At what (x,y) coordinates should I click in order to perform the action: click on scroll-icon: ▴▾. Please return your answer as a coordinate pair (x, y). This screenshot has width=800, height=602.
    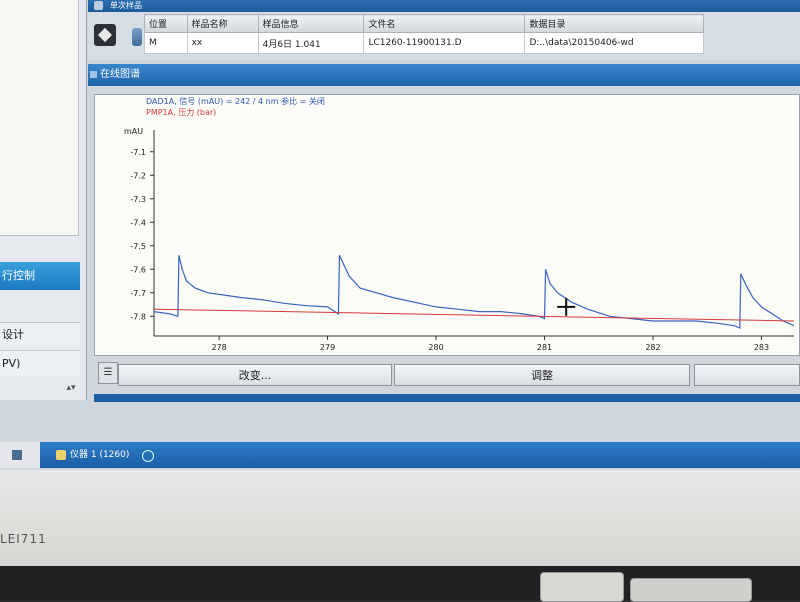
    Looking at the image, I should click on (71, 388).